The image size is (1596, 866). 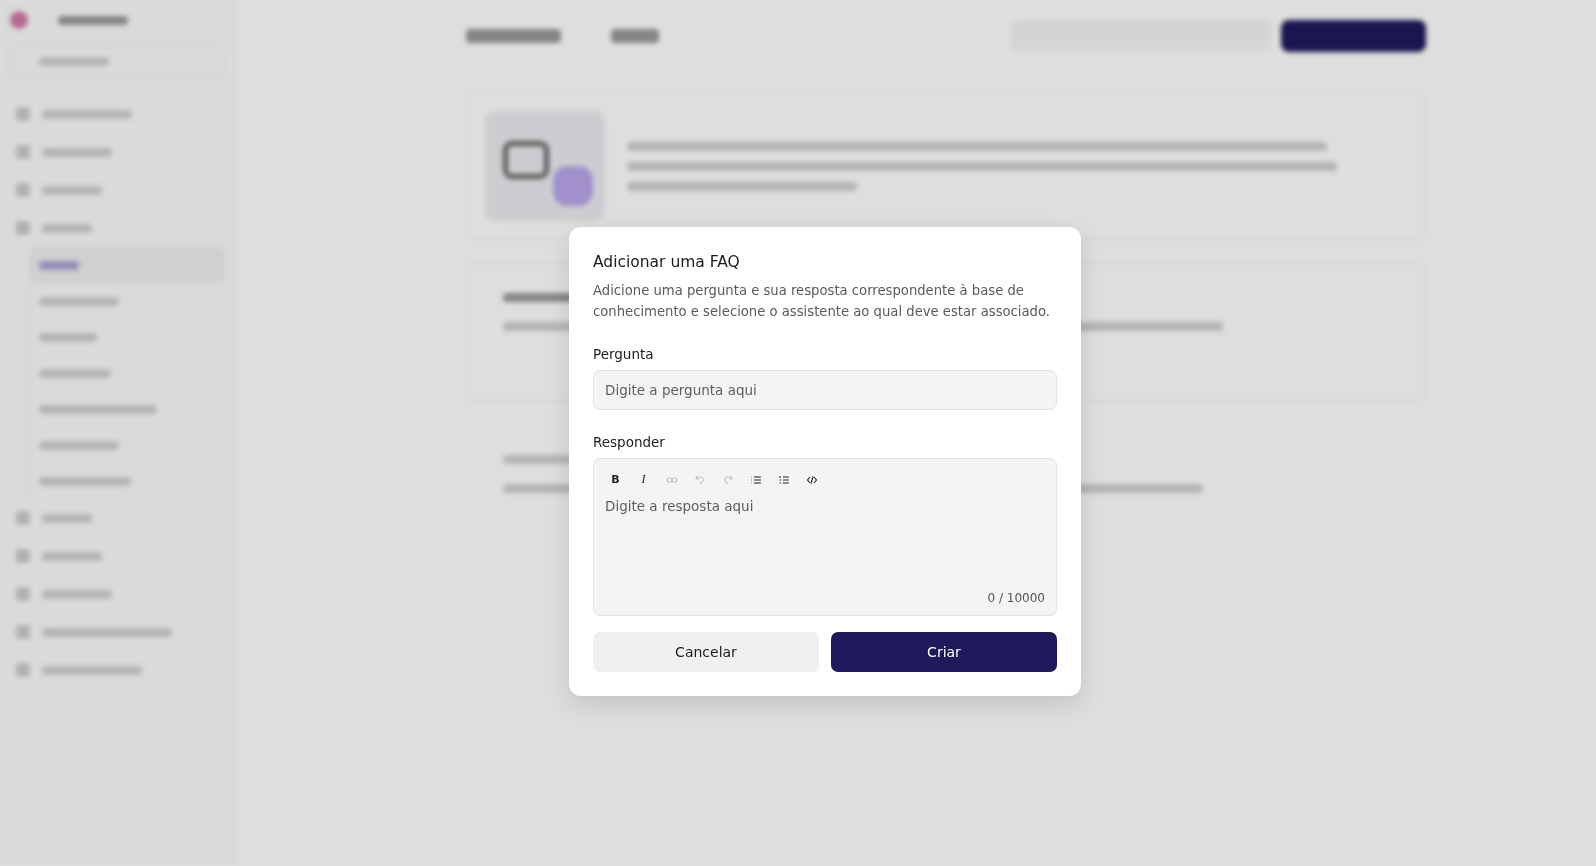 I want to click on cancel-button: Cancelar, so click(x=706, y=652).